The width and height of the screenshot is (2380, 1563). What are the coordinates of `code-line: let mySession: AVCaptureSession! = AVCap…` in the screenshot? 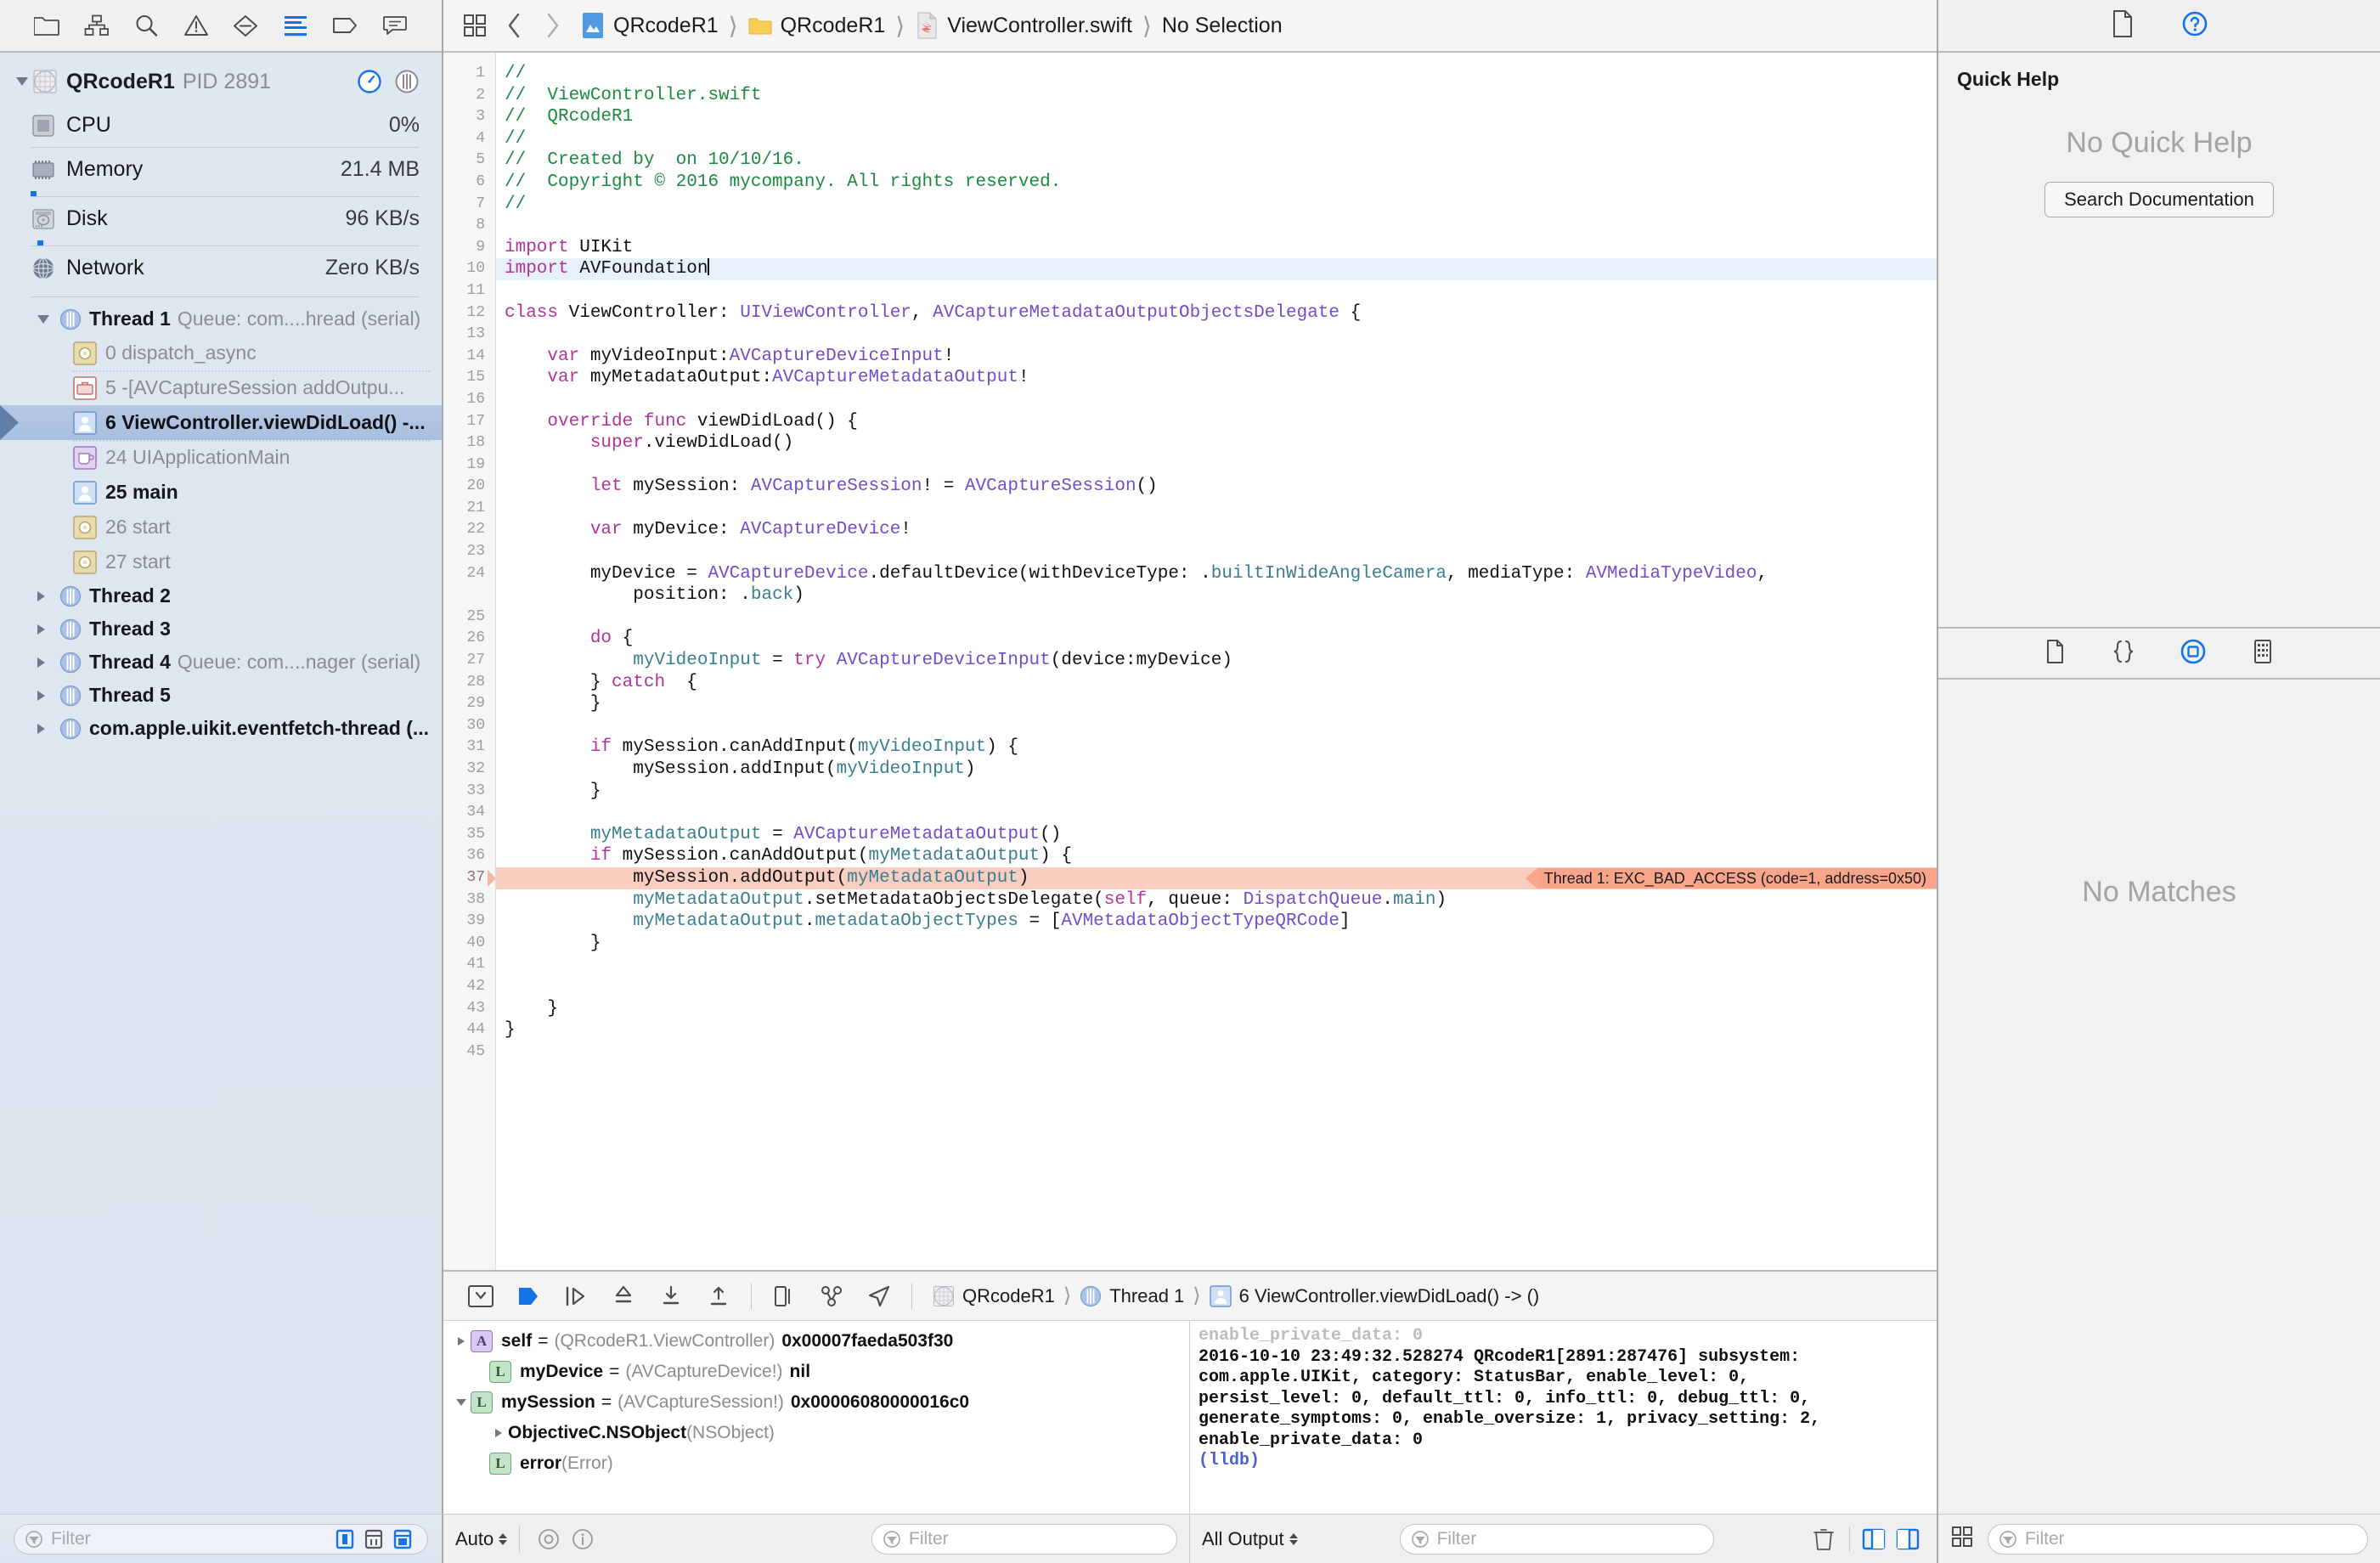 It's located at (1217, 487).